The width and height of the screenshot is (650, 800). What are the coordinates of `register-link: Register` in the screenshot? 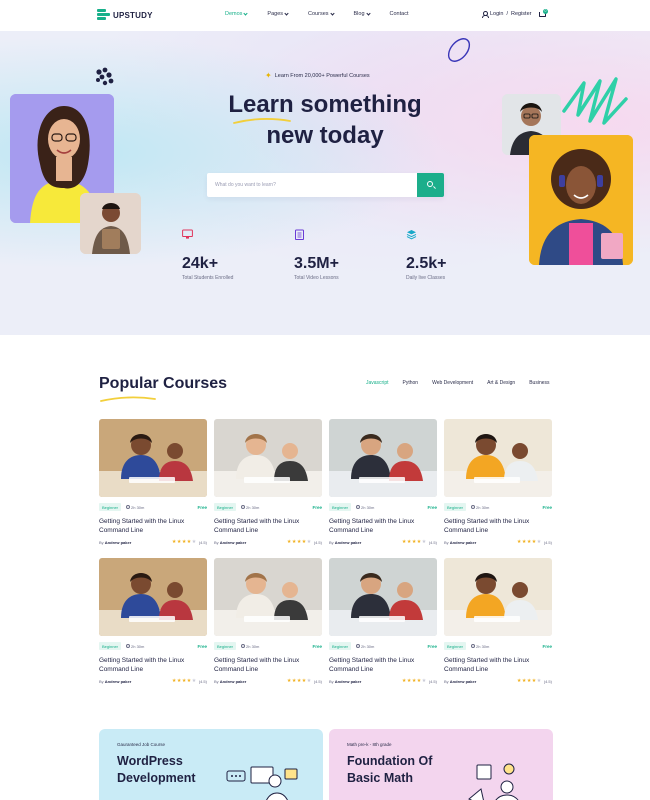 It's located at (521, 14).